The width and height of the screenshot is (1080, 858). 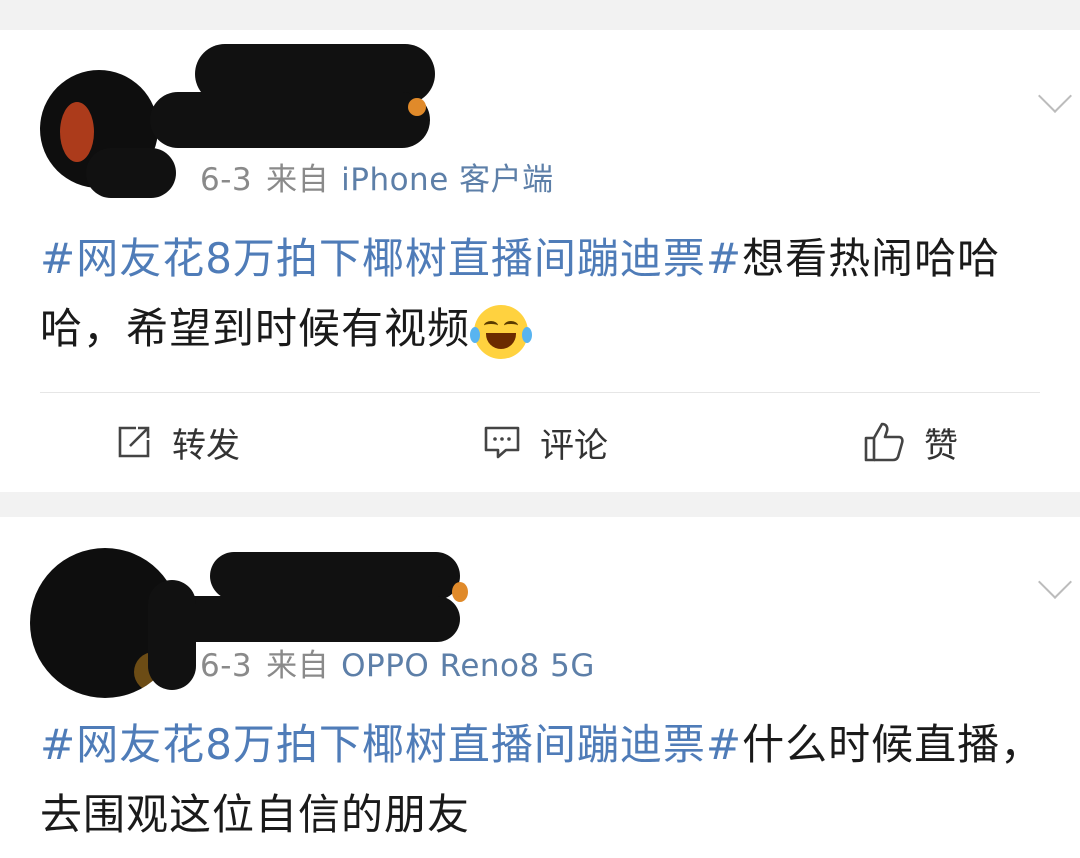 I want to click on repost-button: 转发, so click(x=177, y=442).